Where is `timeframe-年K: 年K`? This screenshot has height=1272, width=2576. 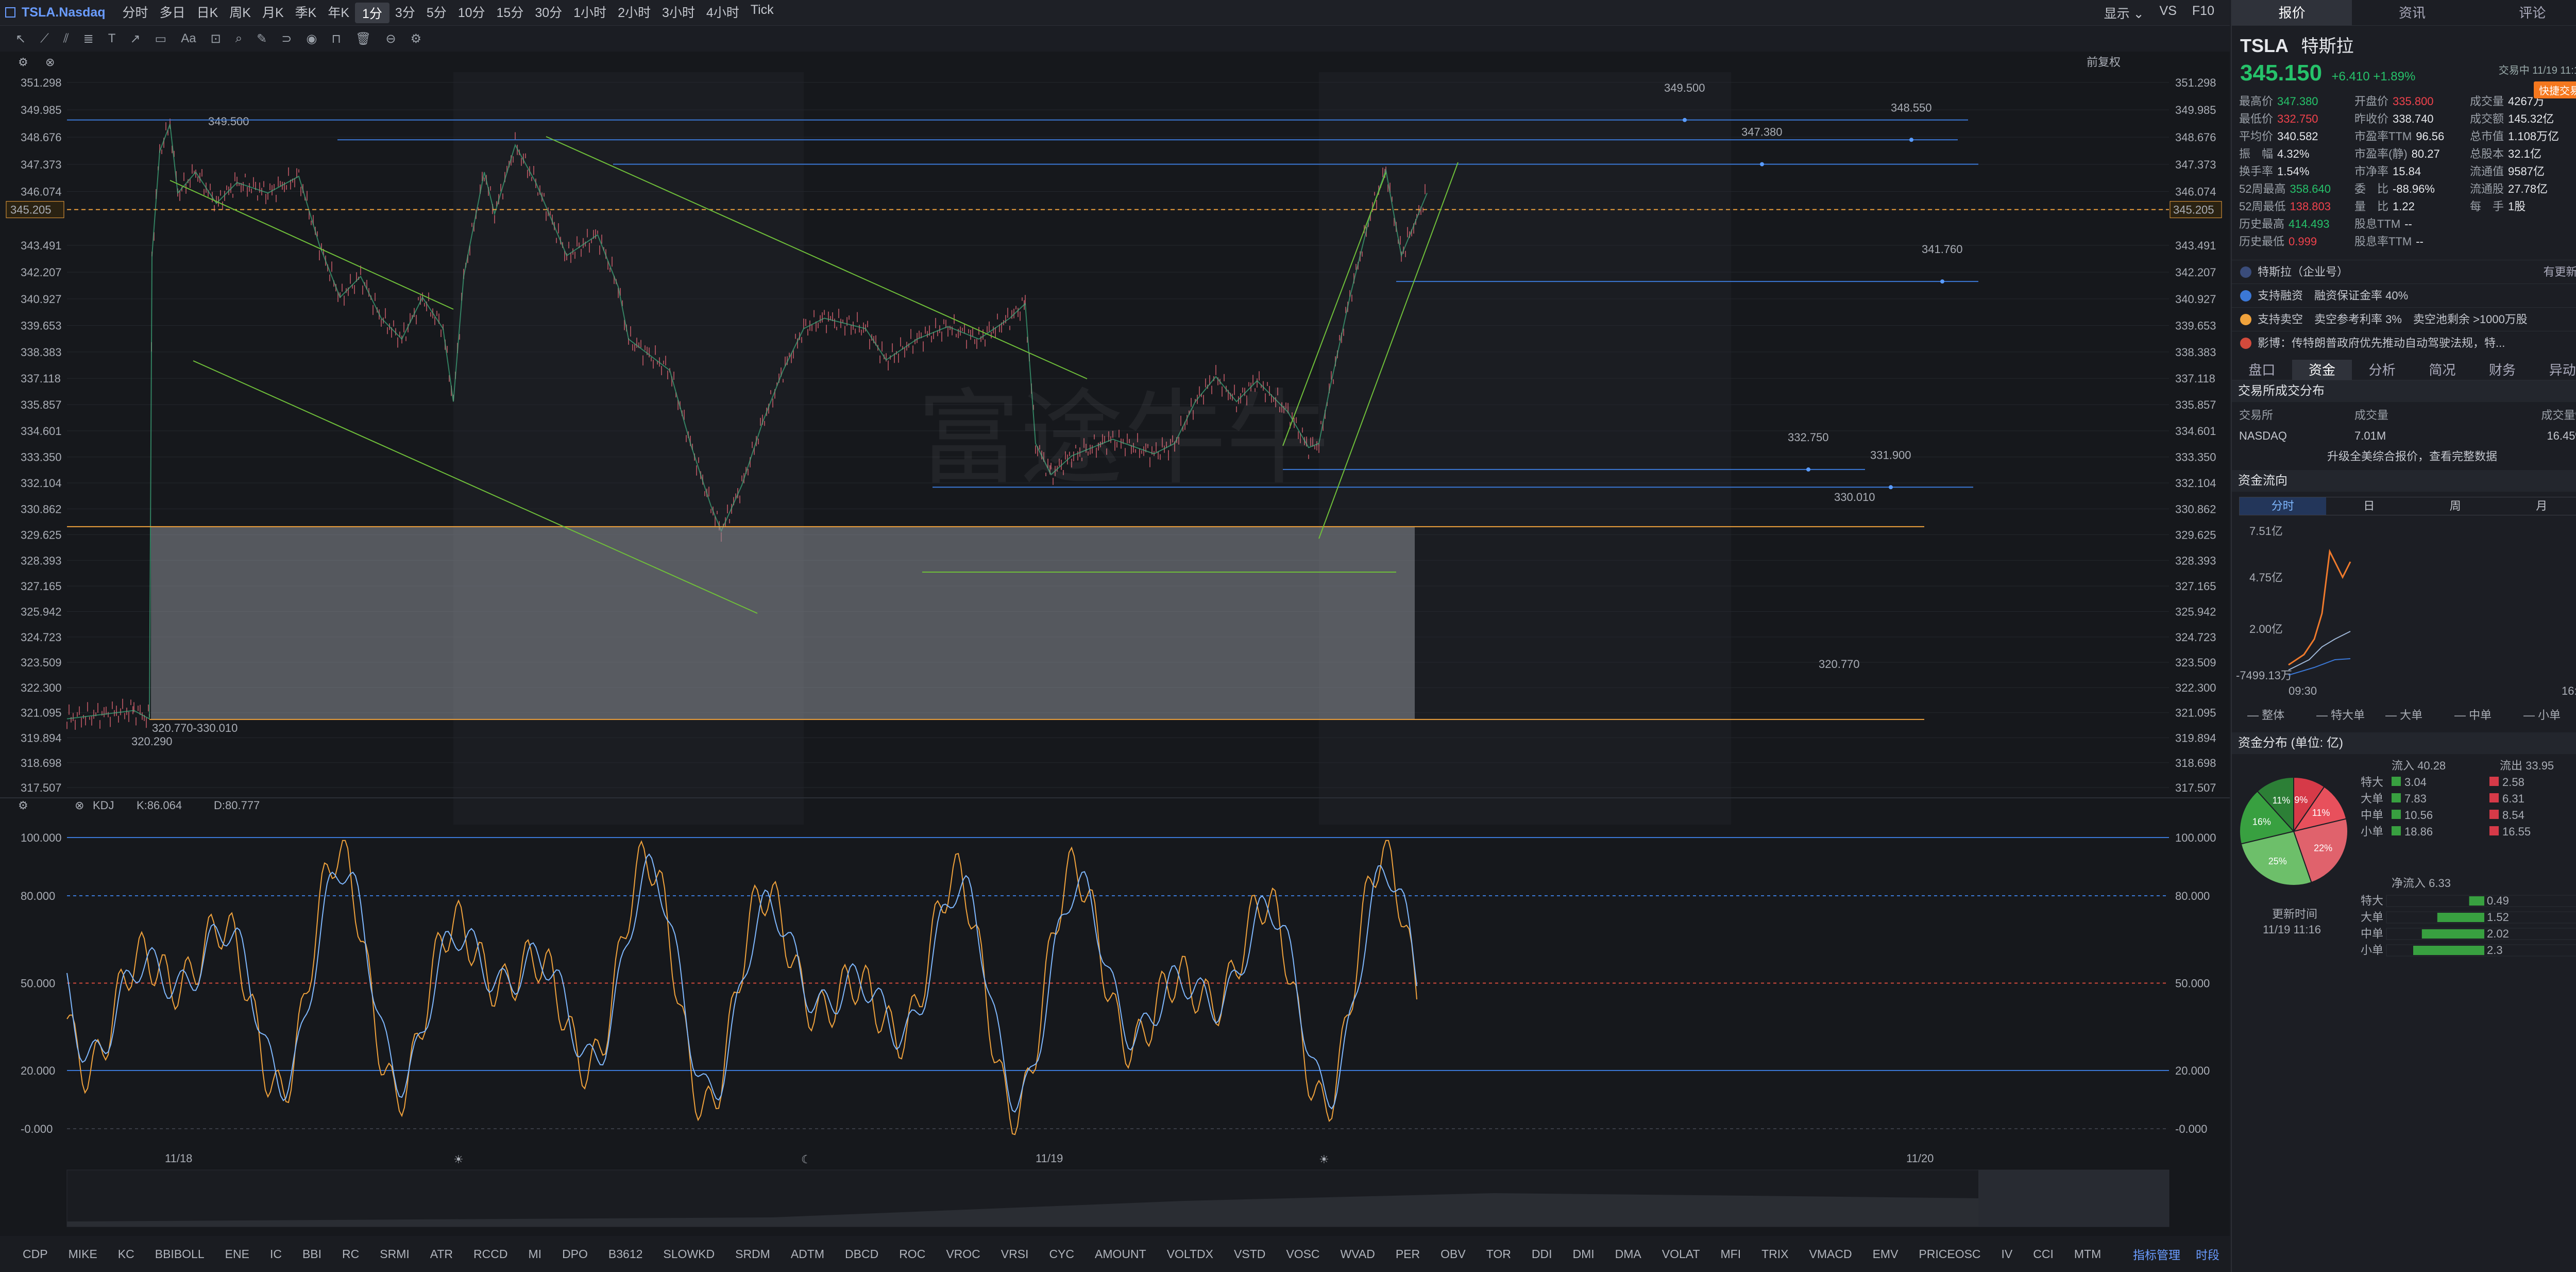
timeframe-年K: 年K is located at coordinates (338, 13).